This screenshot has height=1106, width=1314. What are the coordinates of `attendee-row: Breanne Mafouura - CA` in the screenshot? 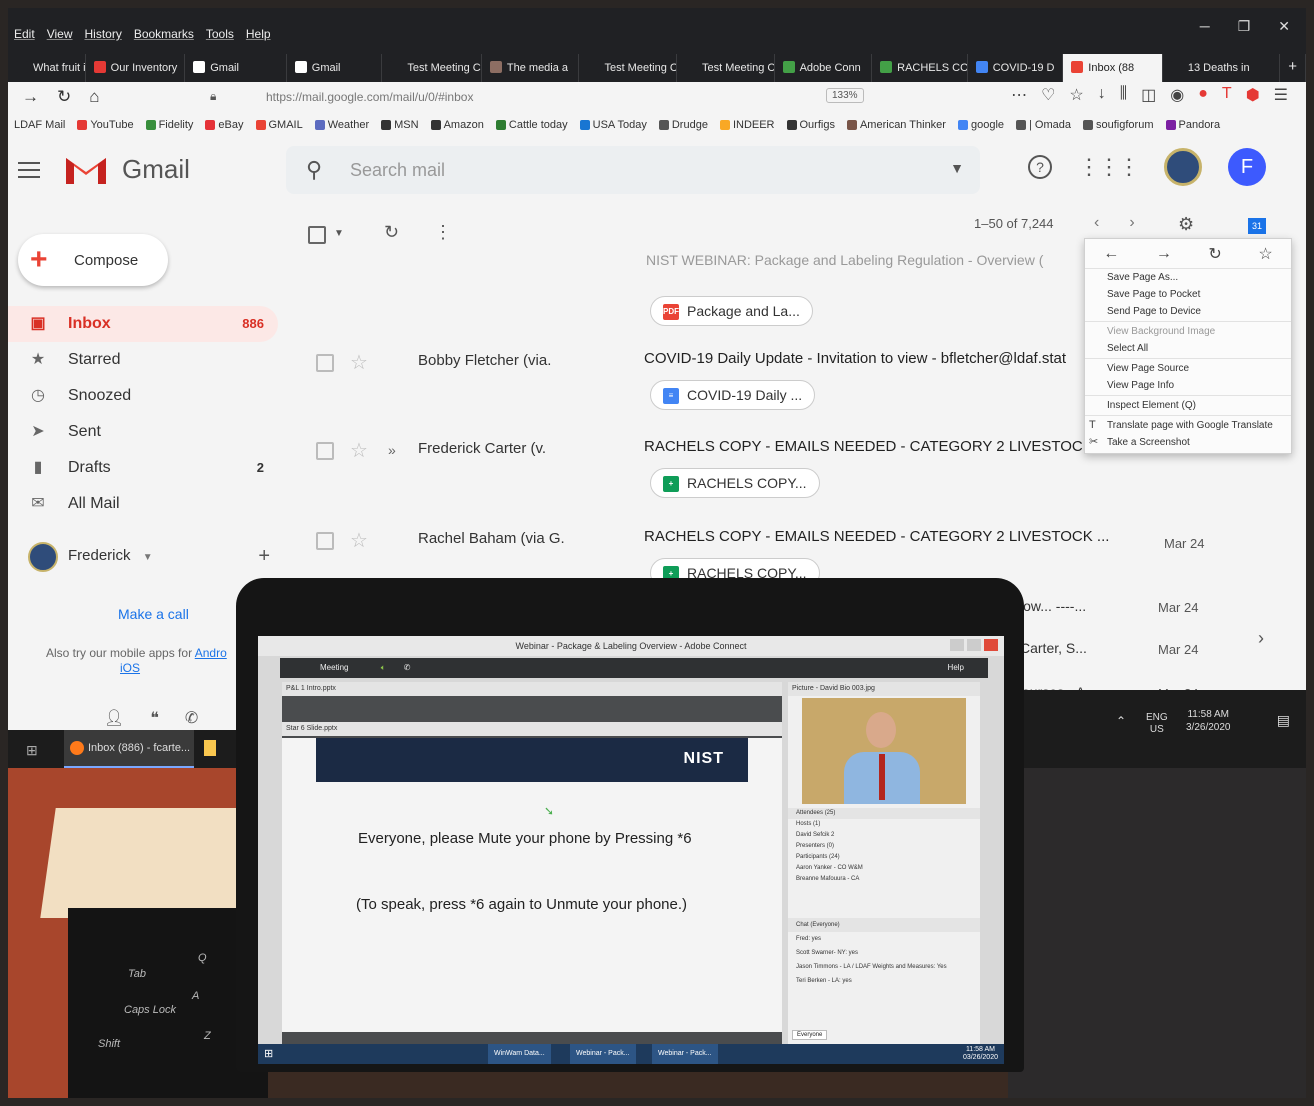 It's located at (884, 879).